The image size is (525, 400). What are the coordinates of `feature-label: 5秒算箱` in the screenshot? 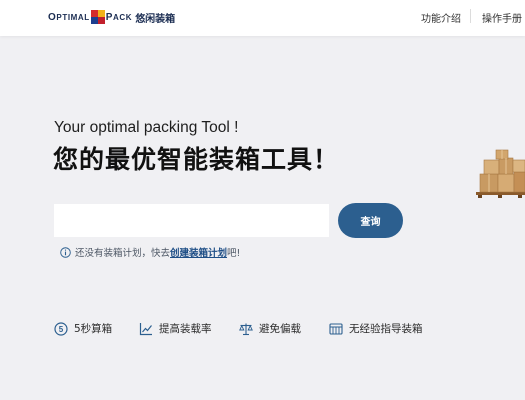 It's located at (93, 329).